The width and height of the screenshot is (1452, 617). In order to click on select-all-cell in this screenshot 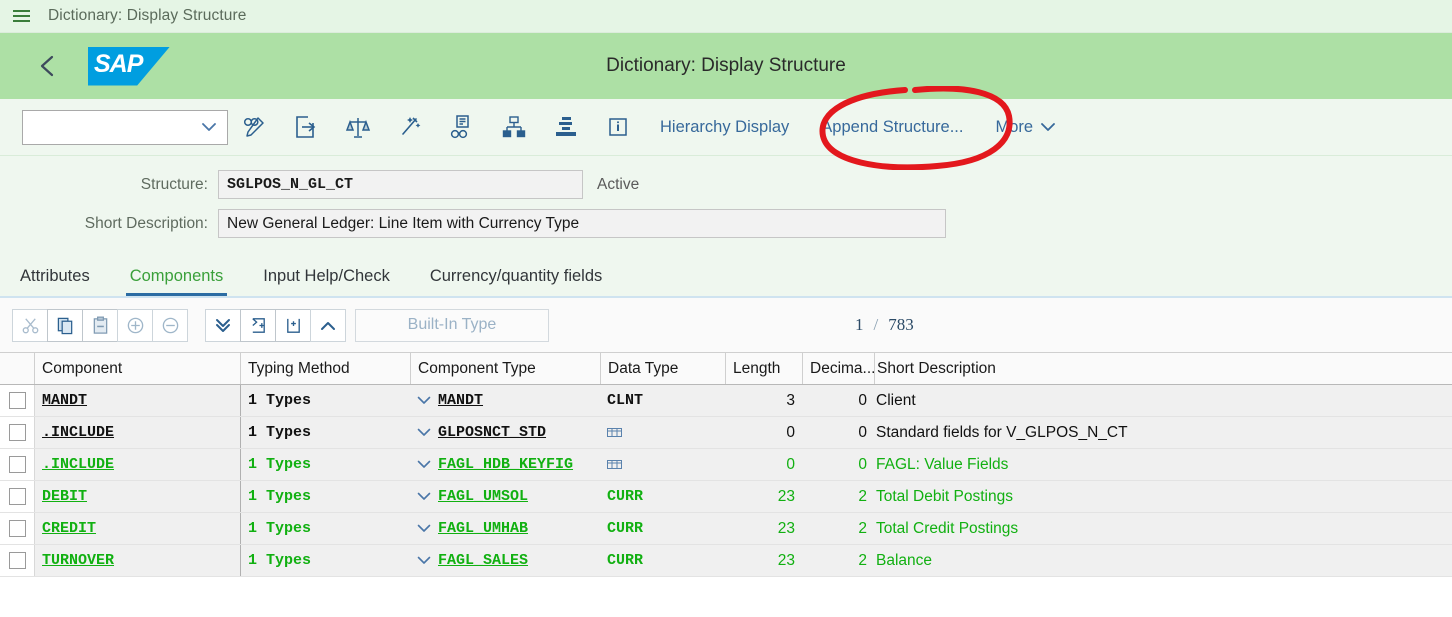, I will do `click(17, 368)`.